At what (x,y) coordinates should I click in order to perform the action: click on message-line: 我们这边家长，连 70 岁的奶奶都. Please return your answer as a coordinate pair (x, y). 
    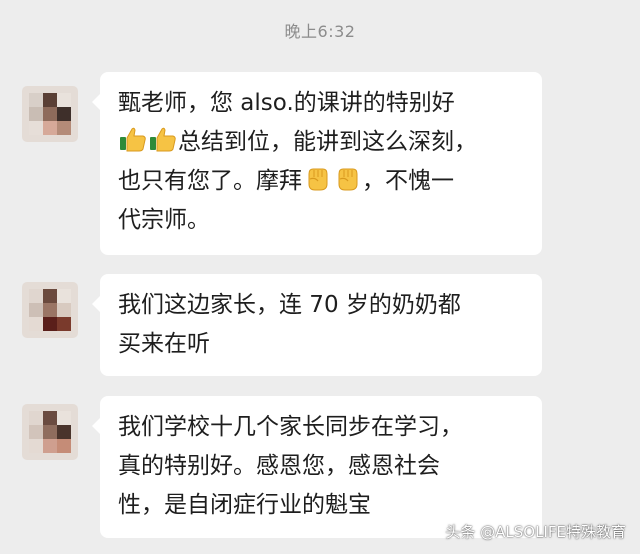
    Looking at the image, I should click on (289, 305).